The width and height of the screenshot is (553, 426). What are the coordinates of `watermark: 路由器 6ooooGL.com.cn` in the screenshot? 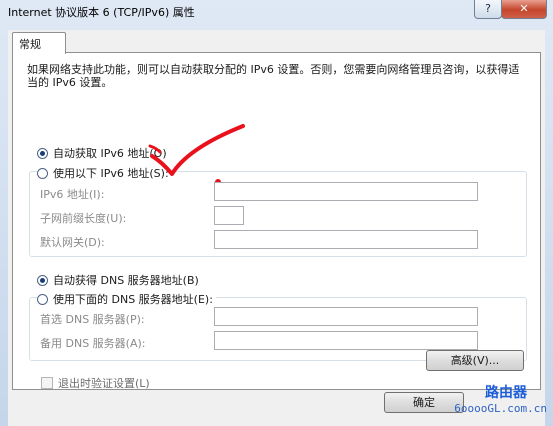 It's located at (485, 404).